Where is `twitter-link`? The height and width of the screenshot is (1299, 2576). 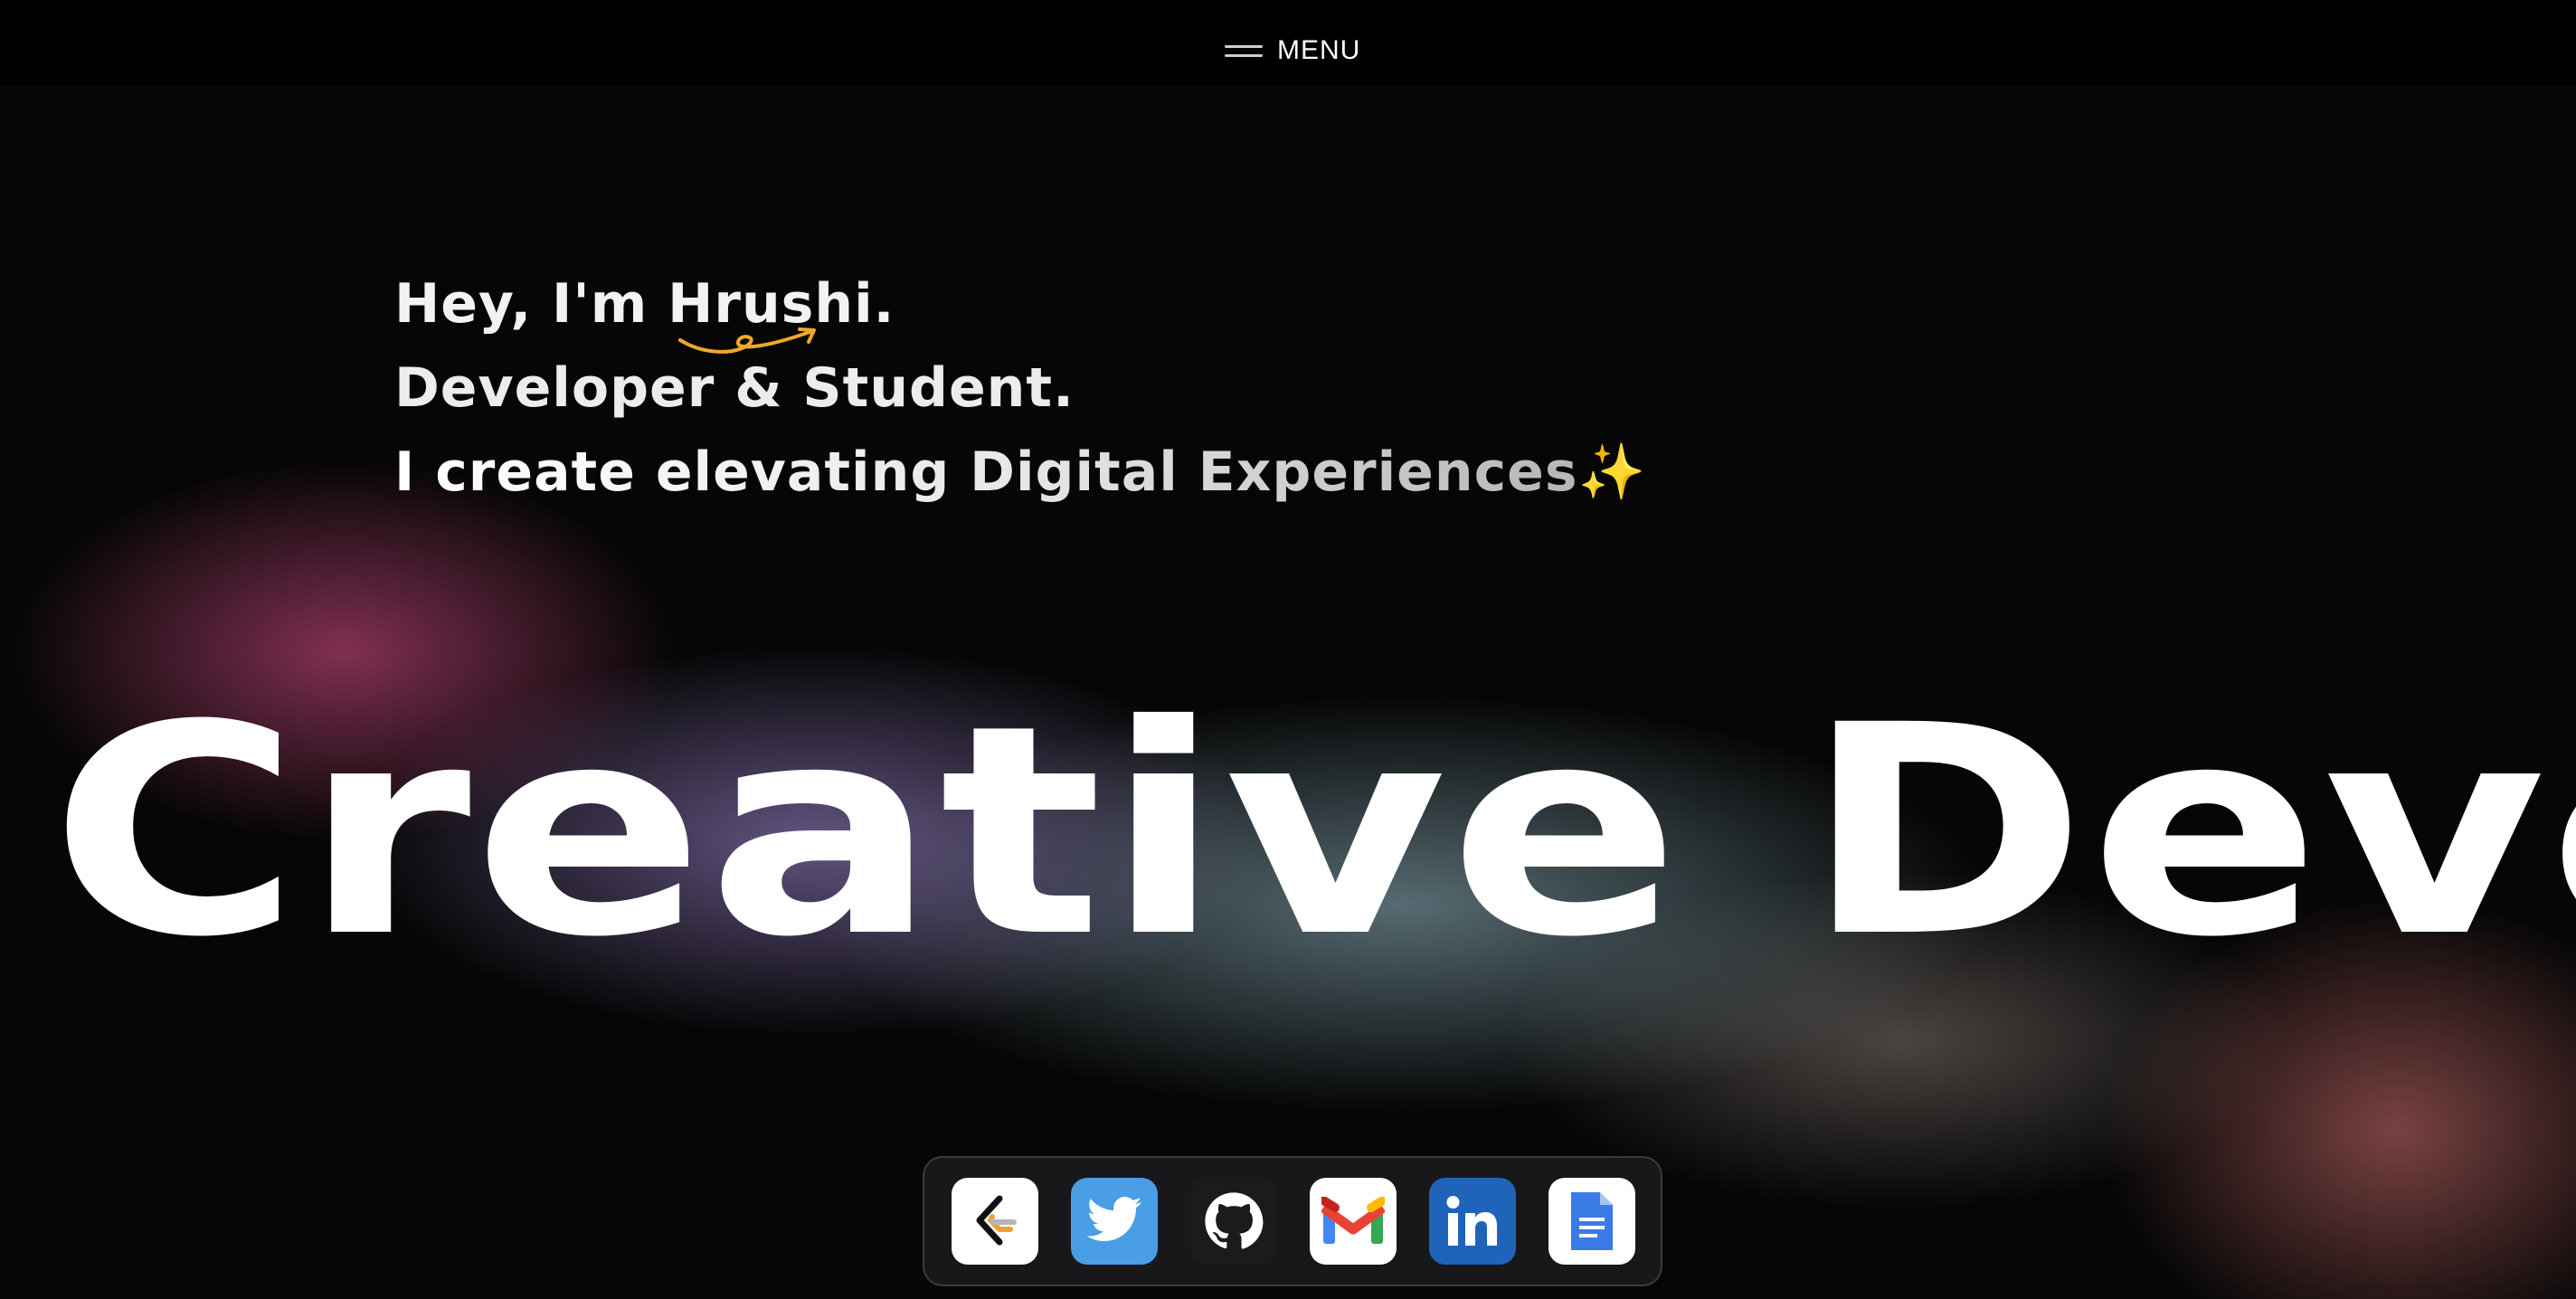 twitter-link is located at coordinates (1115, 1221).